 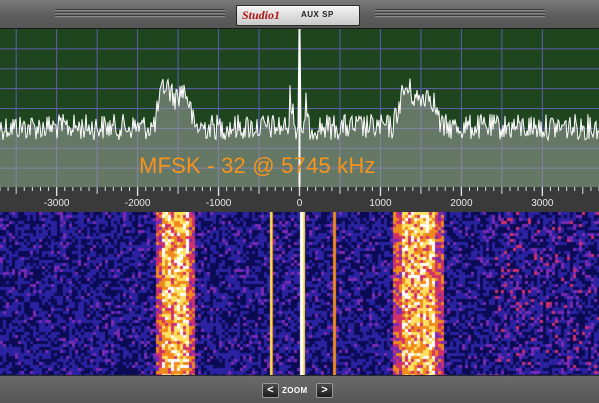 What do you see at coordinates (542, 203) in the screenshot?
I see `scale-tick-label: 3000` at bounding box center [542, 203].